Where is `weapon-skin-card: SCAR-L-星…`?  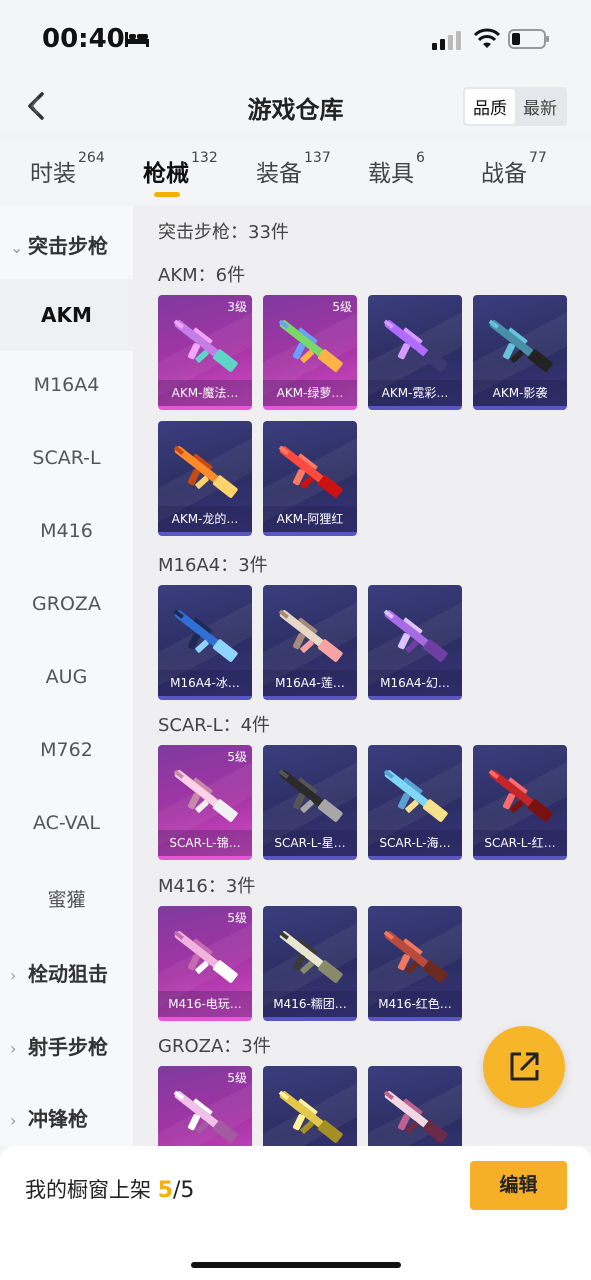
weapon-skin-card: SCAR-L-星… is located at coordinates (310, 802).